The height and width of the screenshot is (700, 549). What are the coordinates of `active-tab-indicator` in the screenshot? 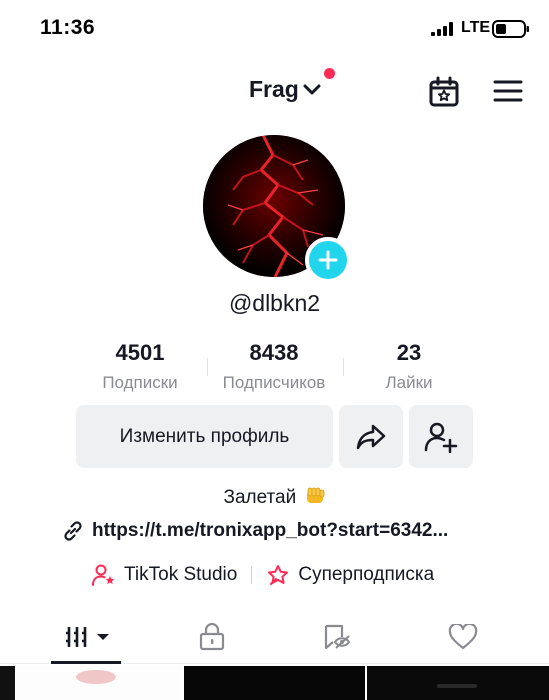 It's located at (86, 662).